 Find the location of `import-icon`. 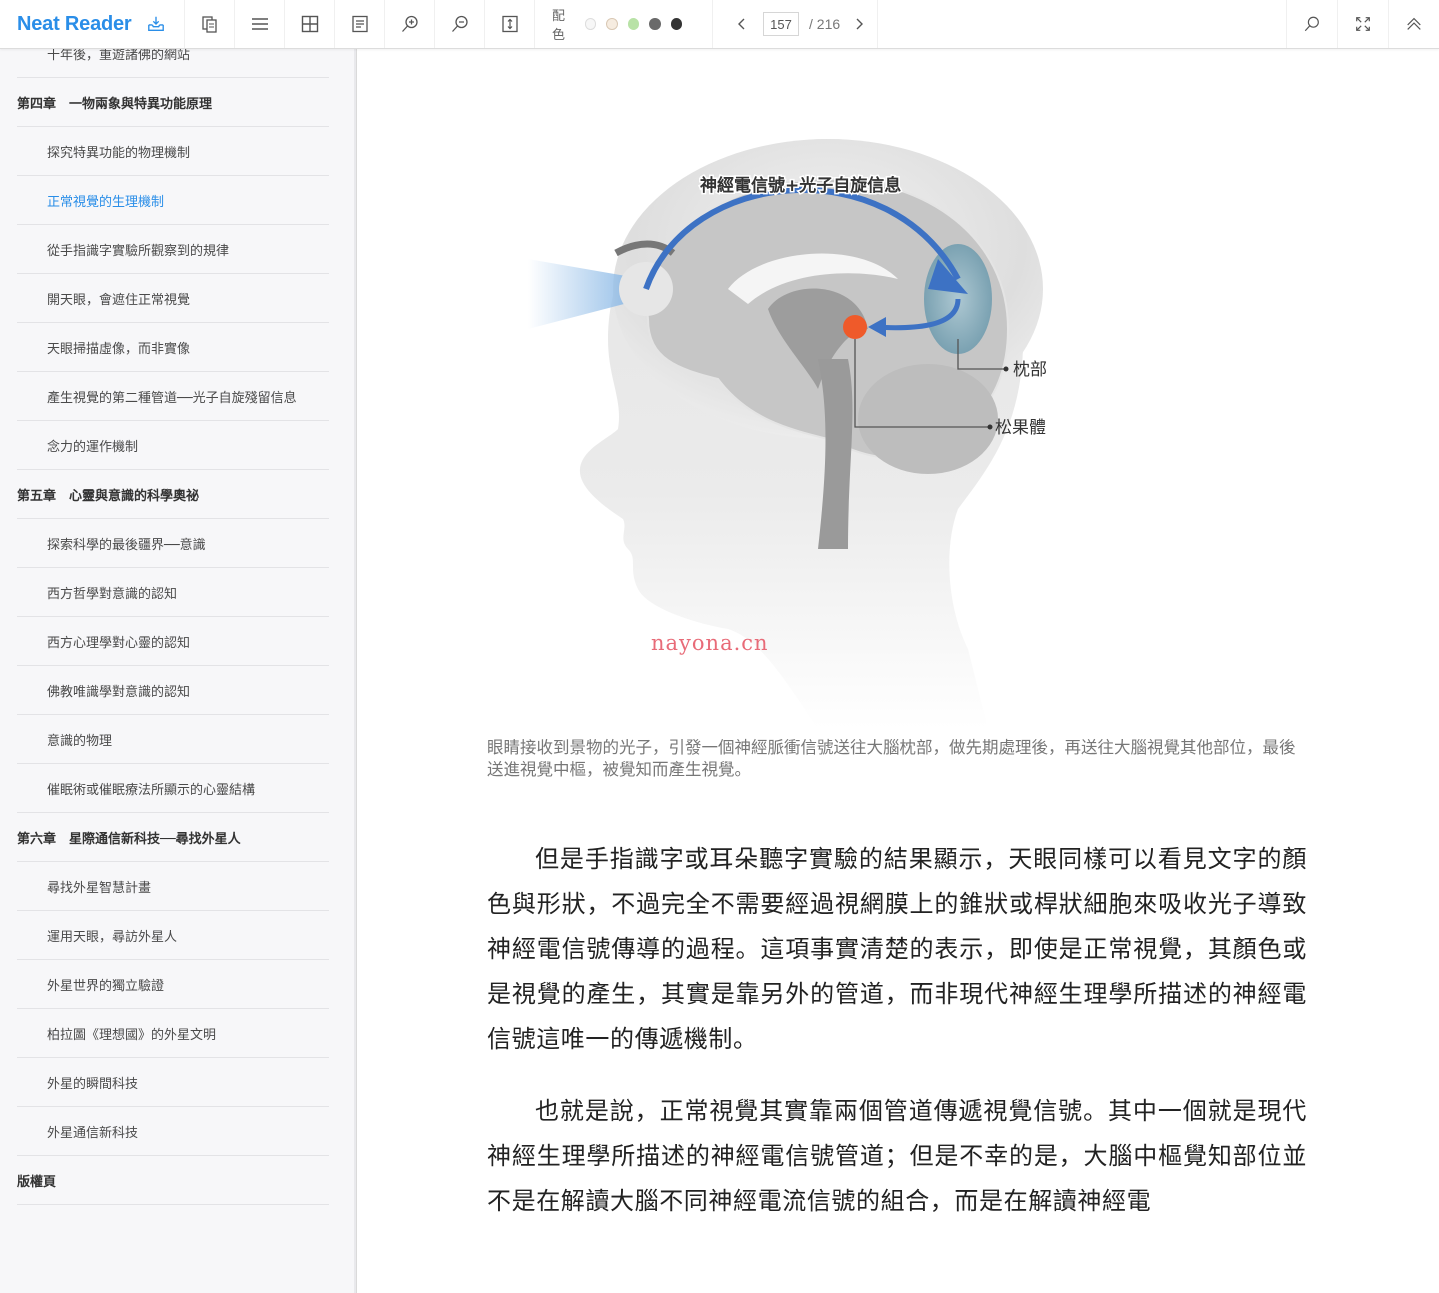

import-icon is located at coordinates (156, 24).